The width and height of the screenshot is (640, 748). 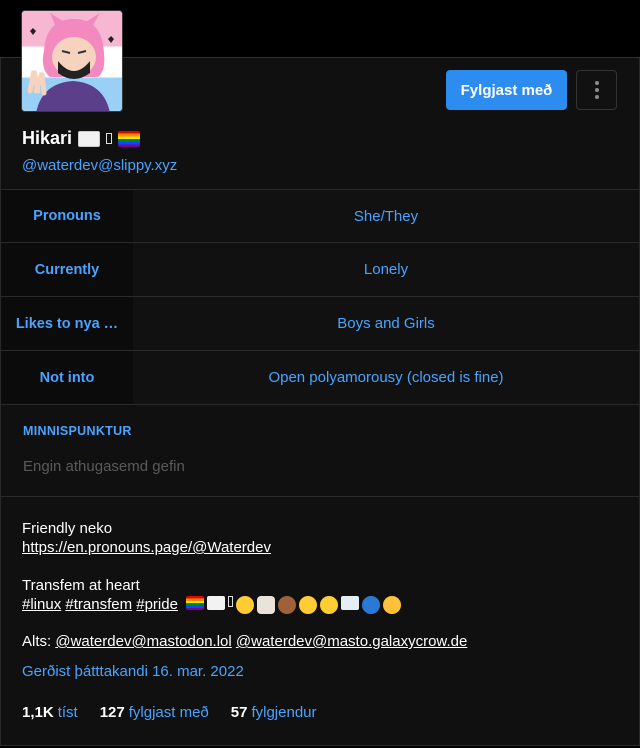 I want to click on stat-number: 1,1K, so click(x=38, y=712).